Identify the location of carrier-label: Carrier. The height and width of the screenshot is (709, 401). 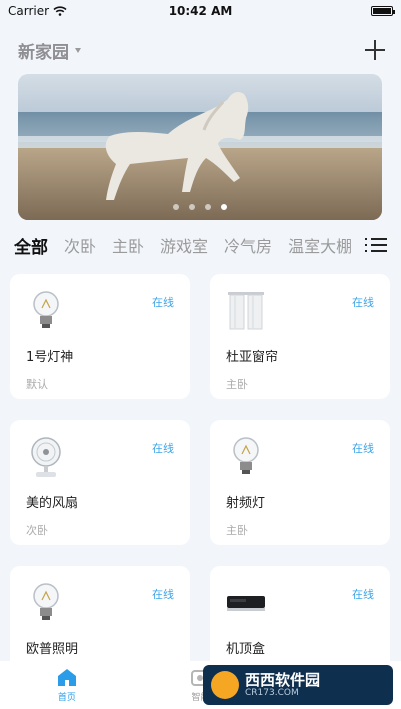
(29, 11).